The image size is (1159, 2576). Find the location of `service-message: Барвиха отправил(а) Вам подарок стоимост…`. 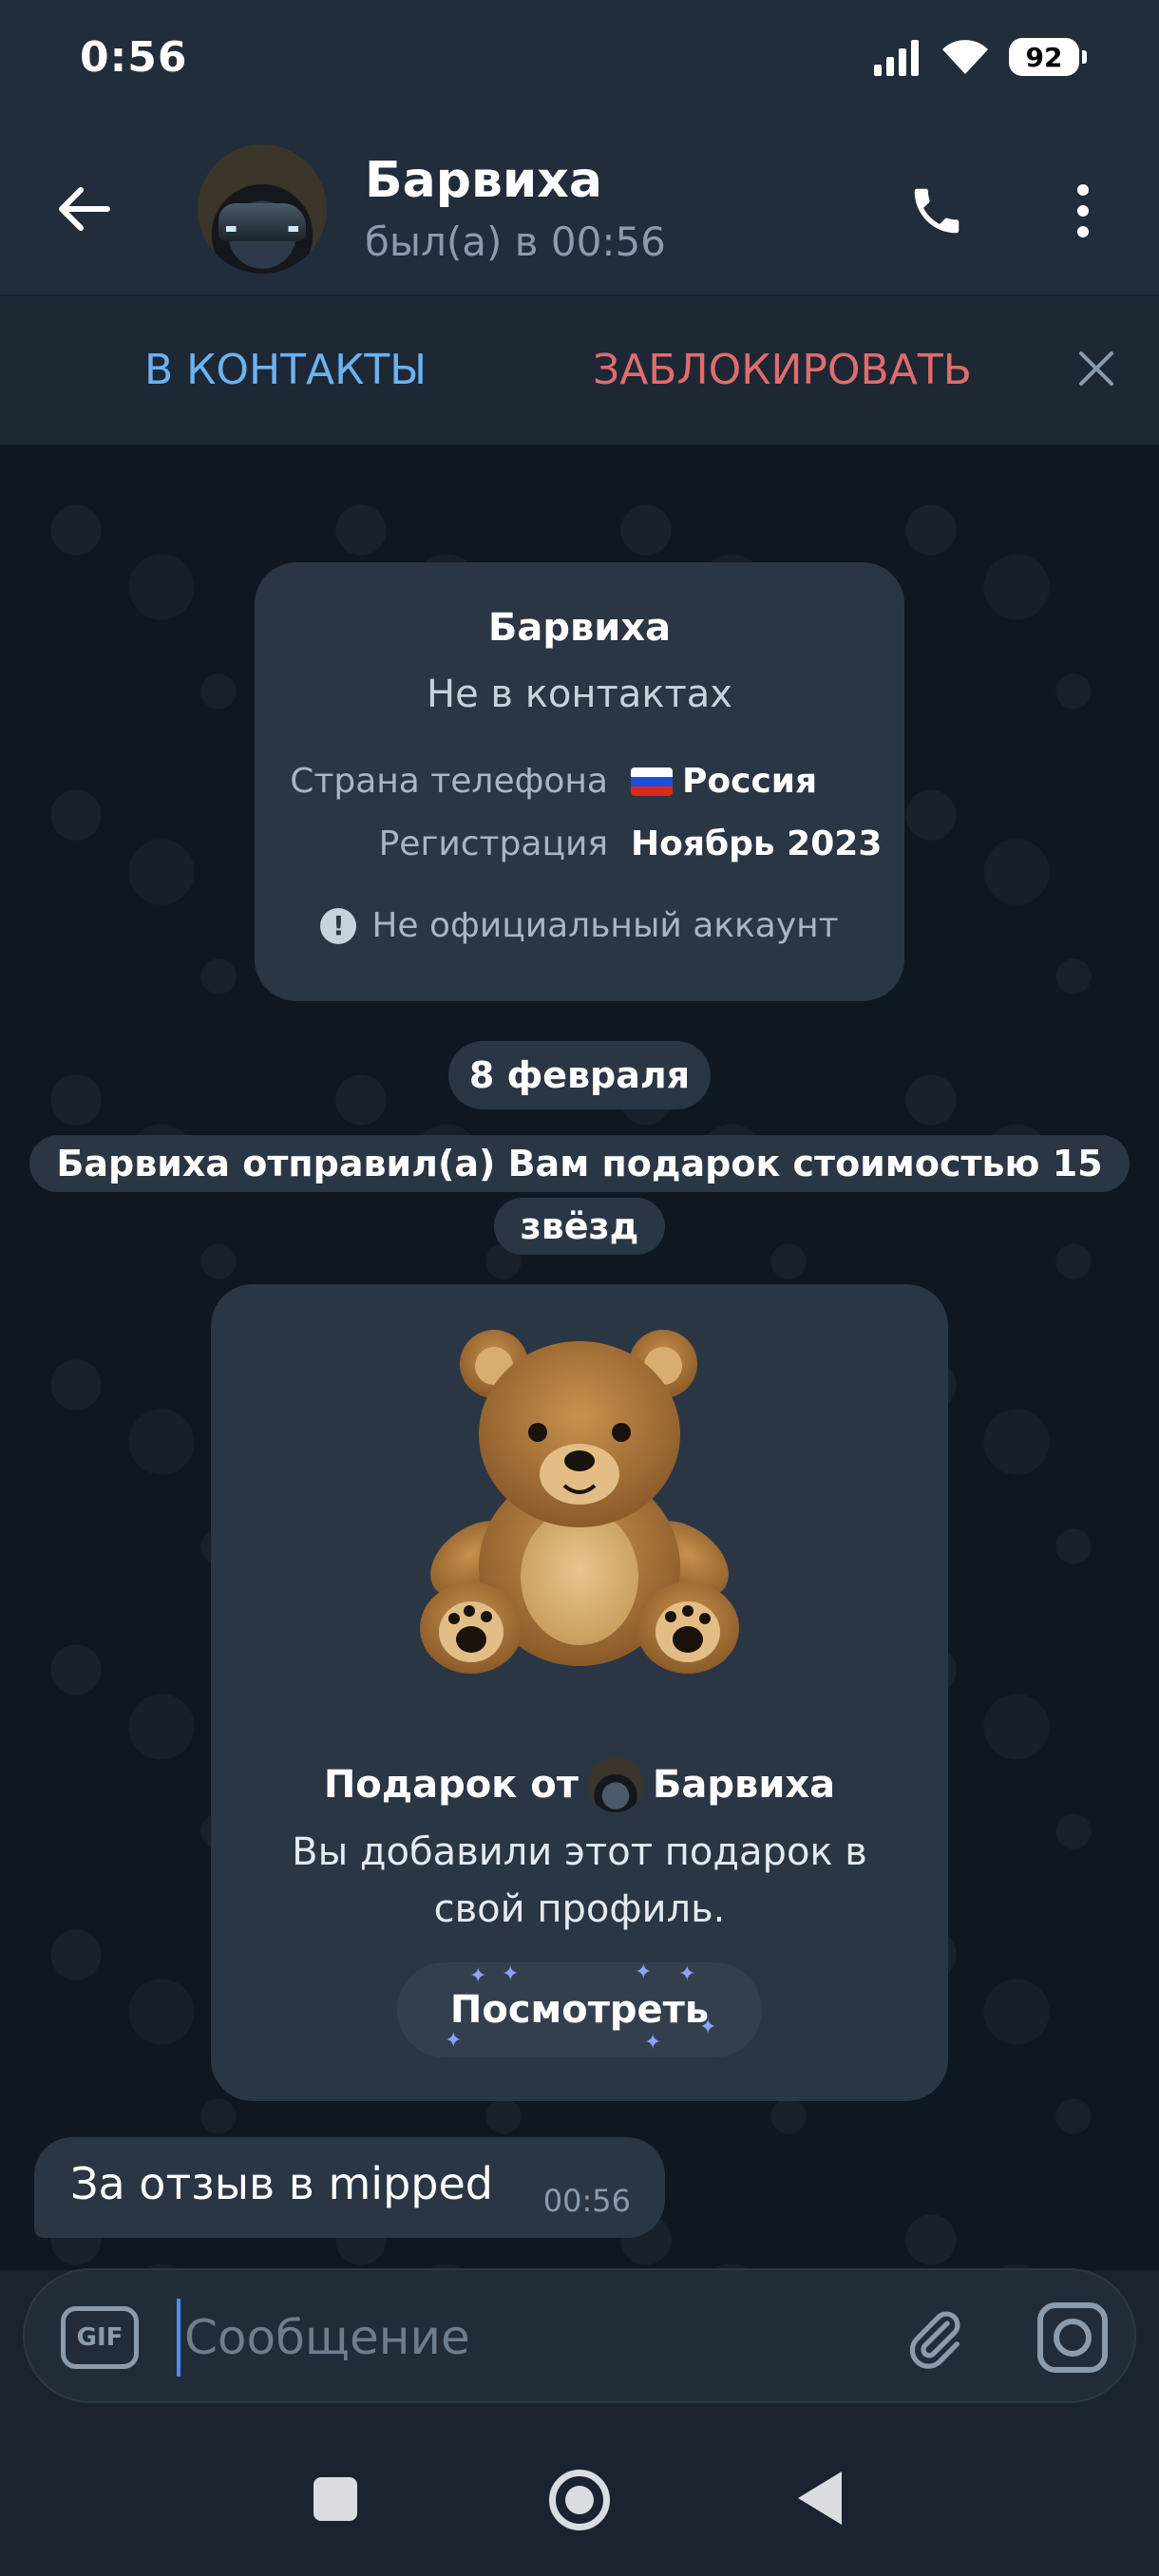

service-message: Барвиха отправил(а) Вам подарок стоимост… is located at coordinates (579, 1195).